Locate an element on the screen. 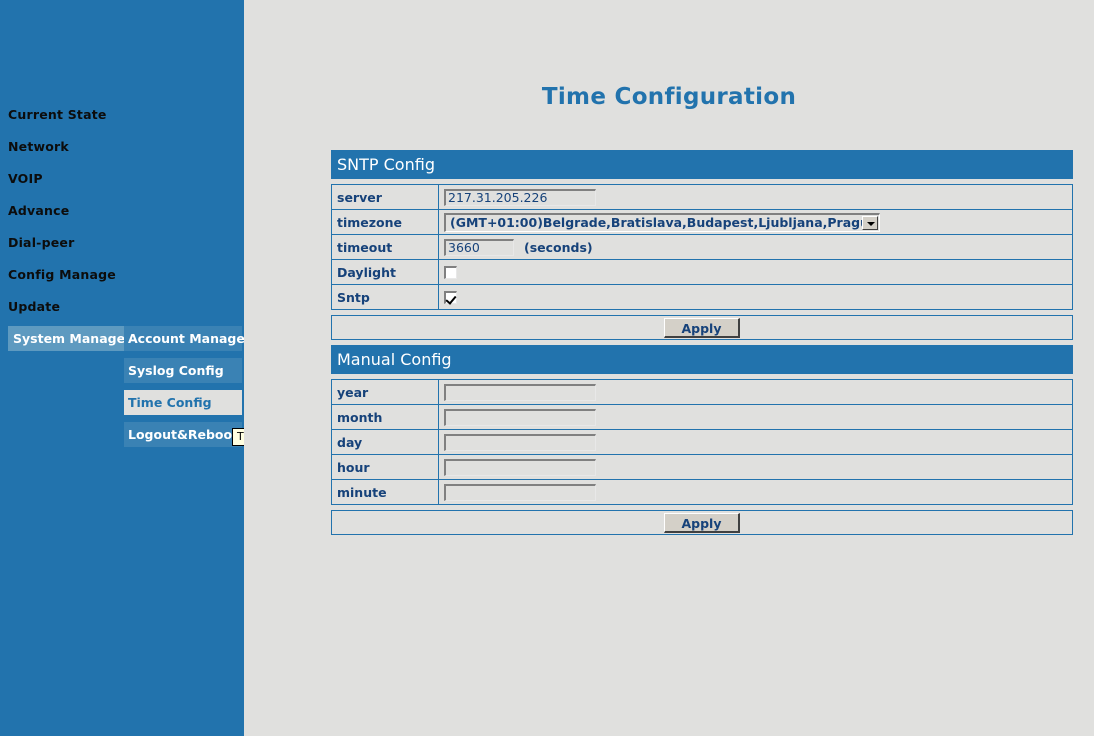  submenu-item-logout-reboot: Logout&Reboot is located at coordinates (183, 434).